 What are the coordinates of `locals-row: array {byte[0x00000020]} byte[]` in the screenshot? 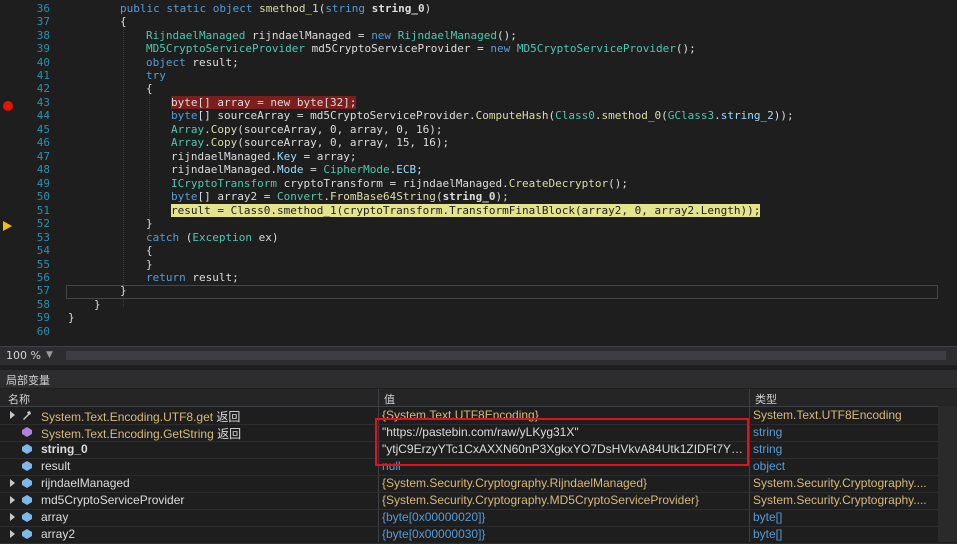 It's located at (478, 518).